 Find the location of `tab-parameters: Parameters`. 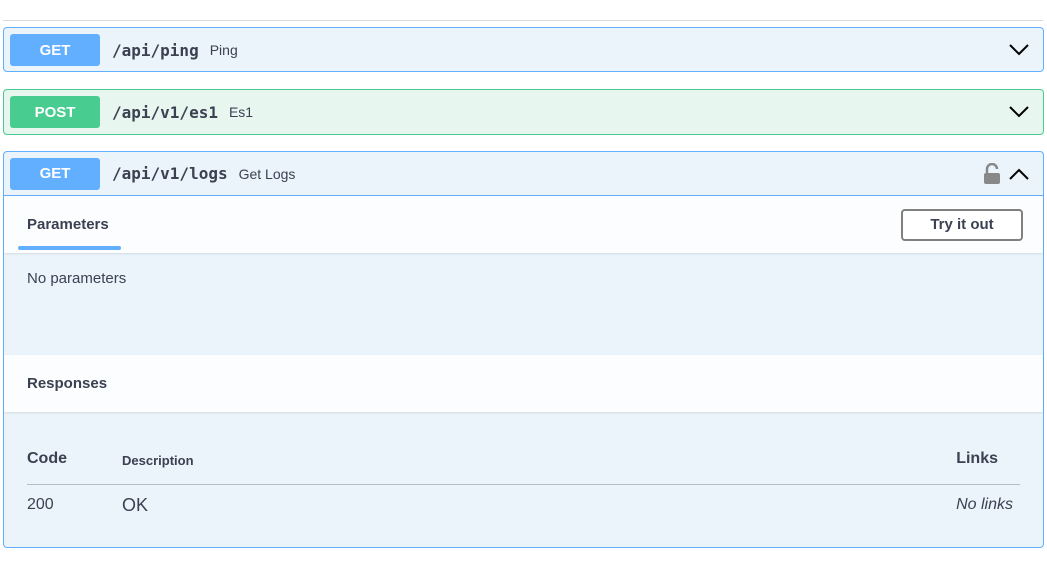

tab-parameters: Parameters is located at coordinates (68, 224).